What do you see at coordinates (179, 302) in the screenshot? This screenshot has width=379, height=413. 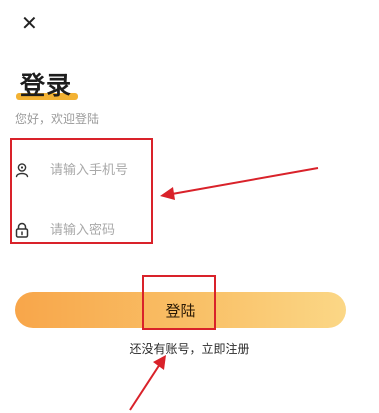 I see `annotation-box-login` at bounding box center [179, 302].